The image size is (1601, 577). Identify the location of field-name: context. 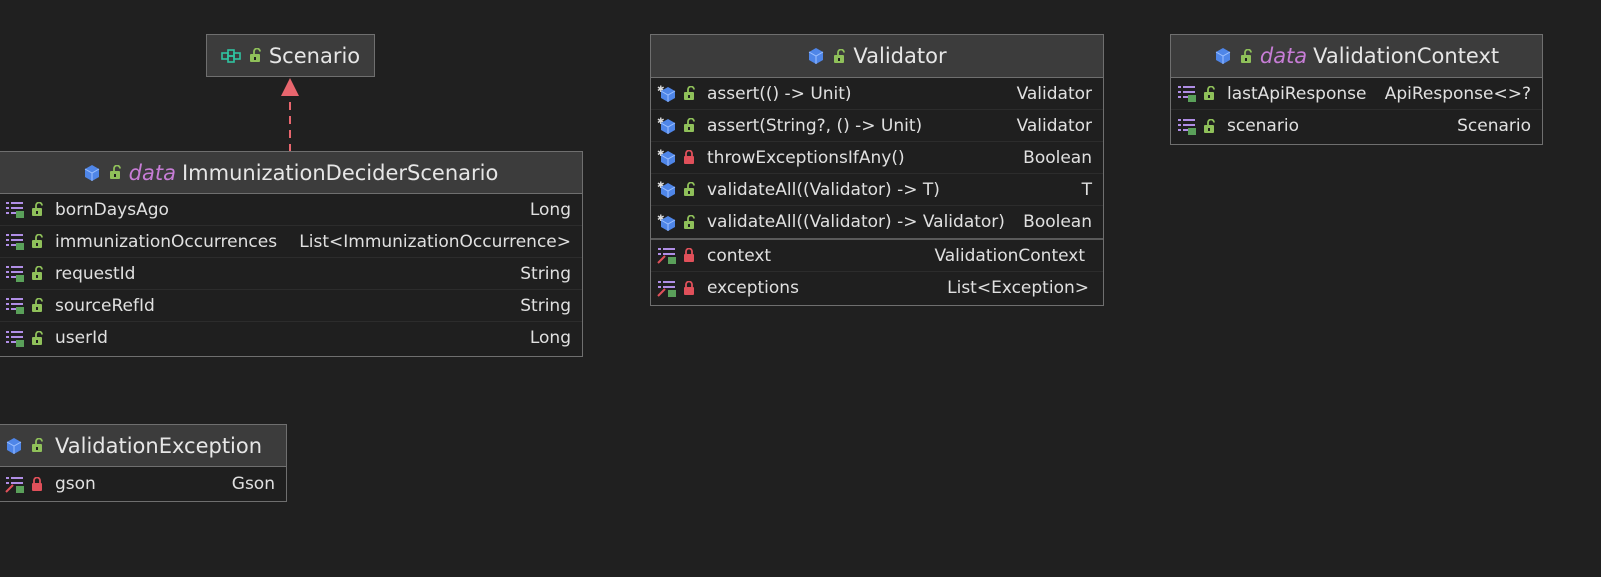
(739, 255).